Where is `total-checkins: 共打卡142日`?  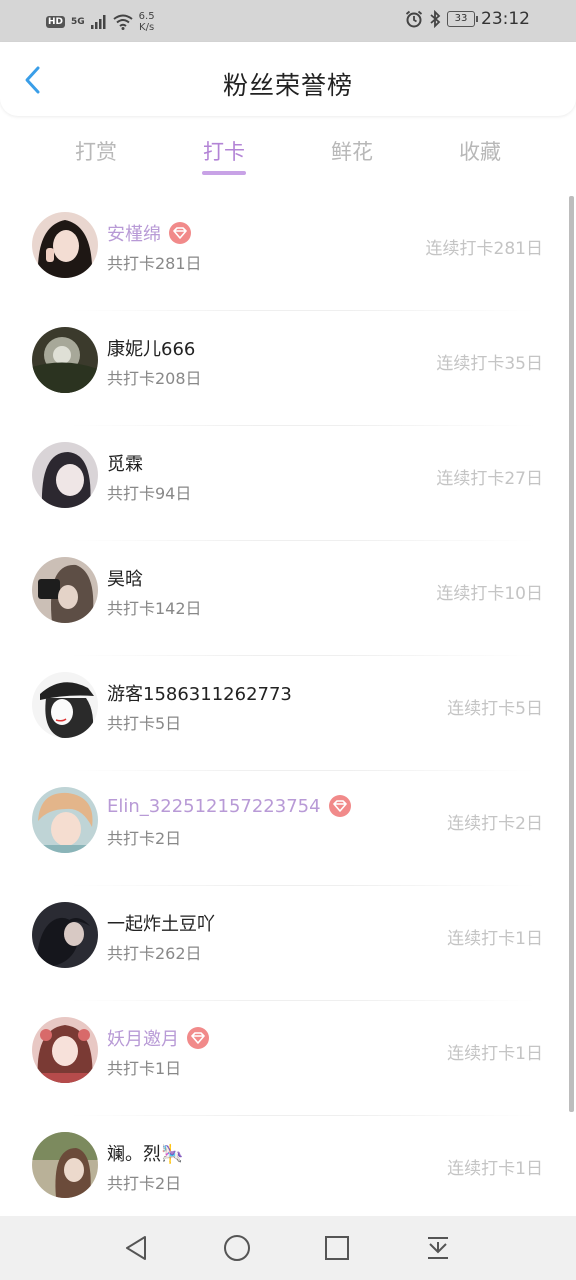 total-checkins: 共打卡142日 is located at coordinates (154, 608).